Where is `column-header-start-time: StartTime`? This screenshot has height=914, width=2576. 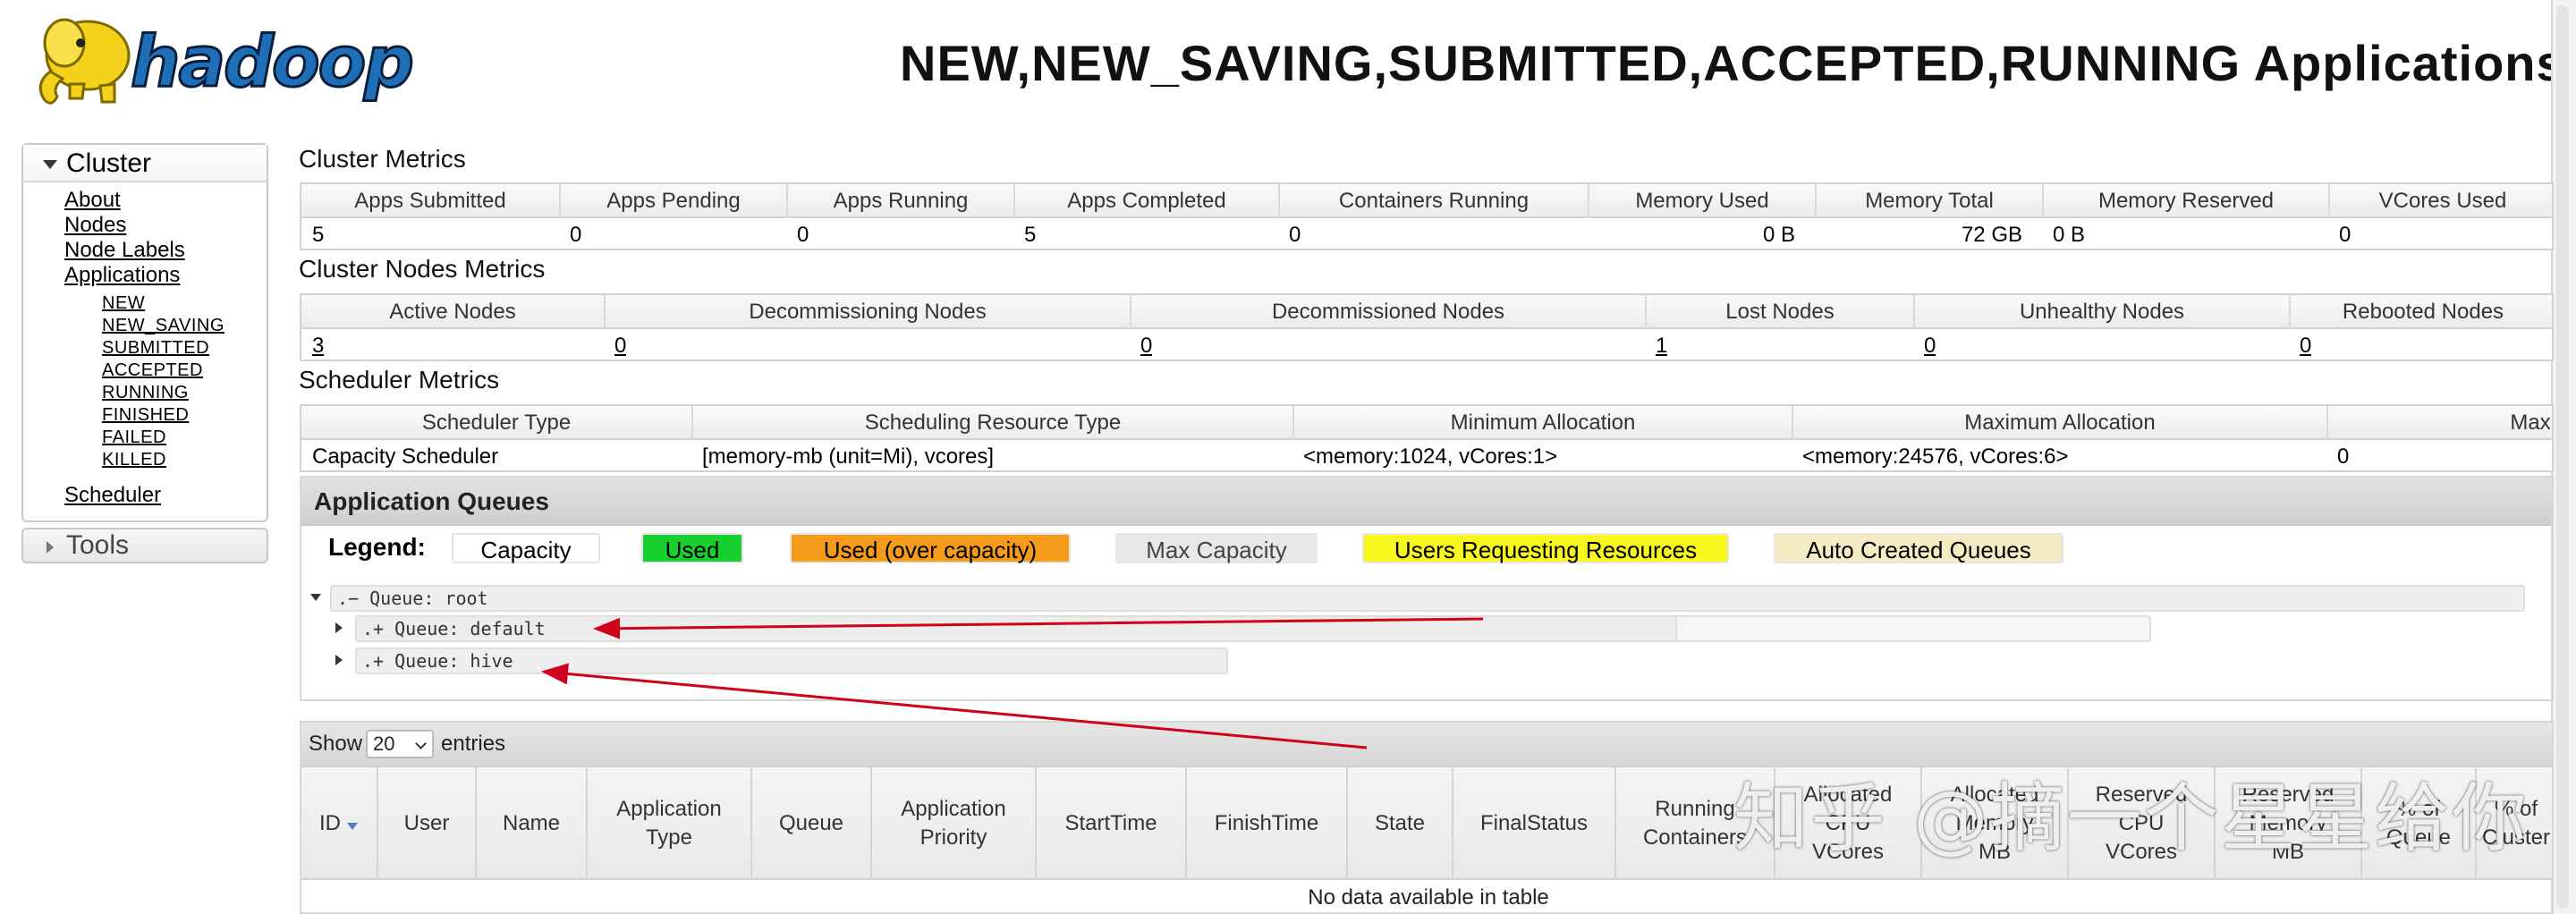
column-header-start-time: StartTime is located at coordinates (1110, 823).